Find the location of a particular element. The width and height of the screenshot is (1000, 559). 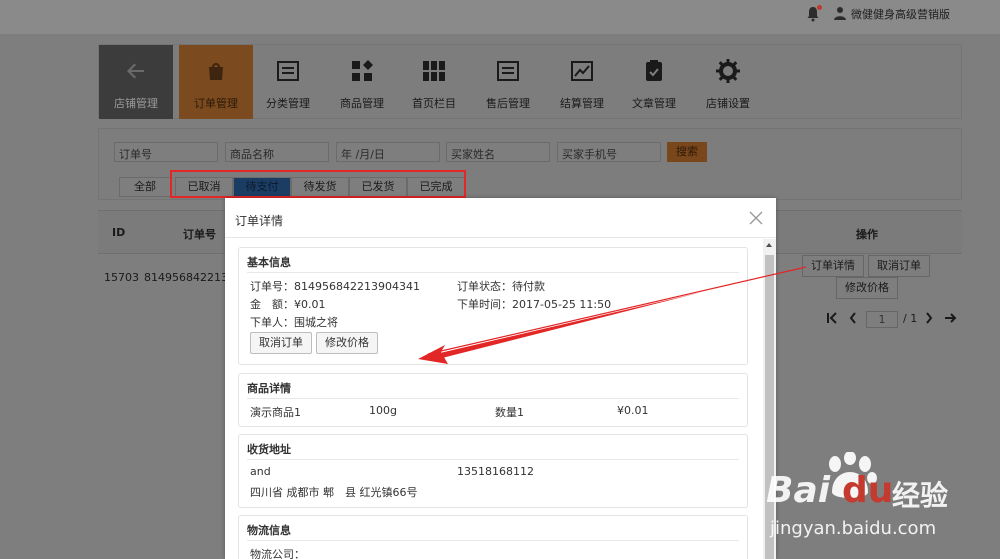

close-icon is located at coordinates (756, 218).